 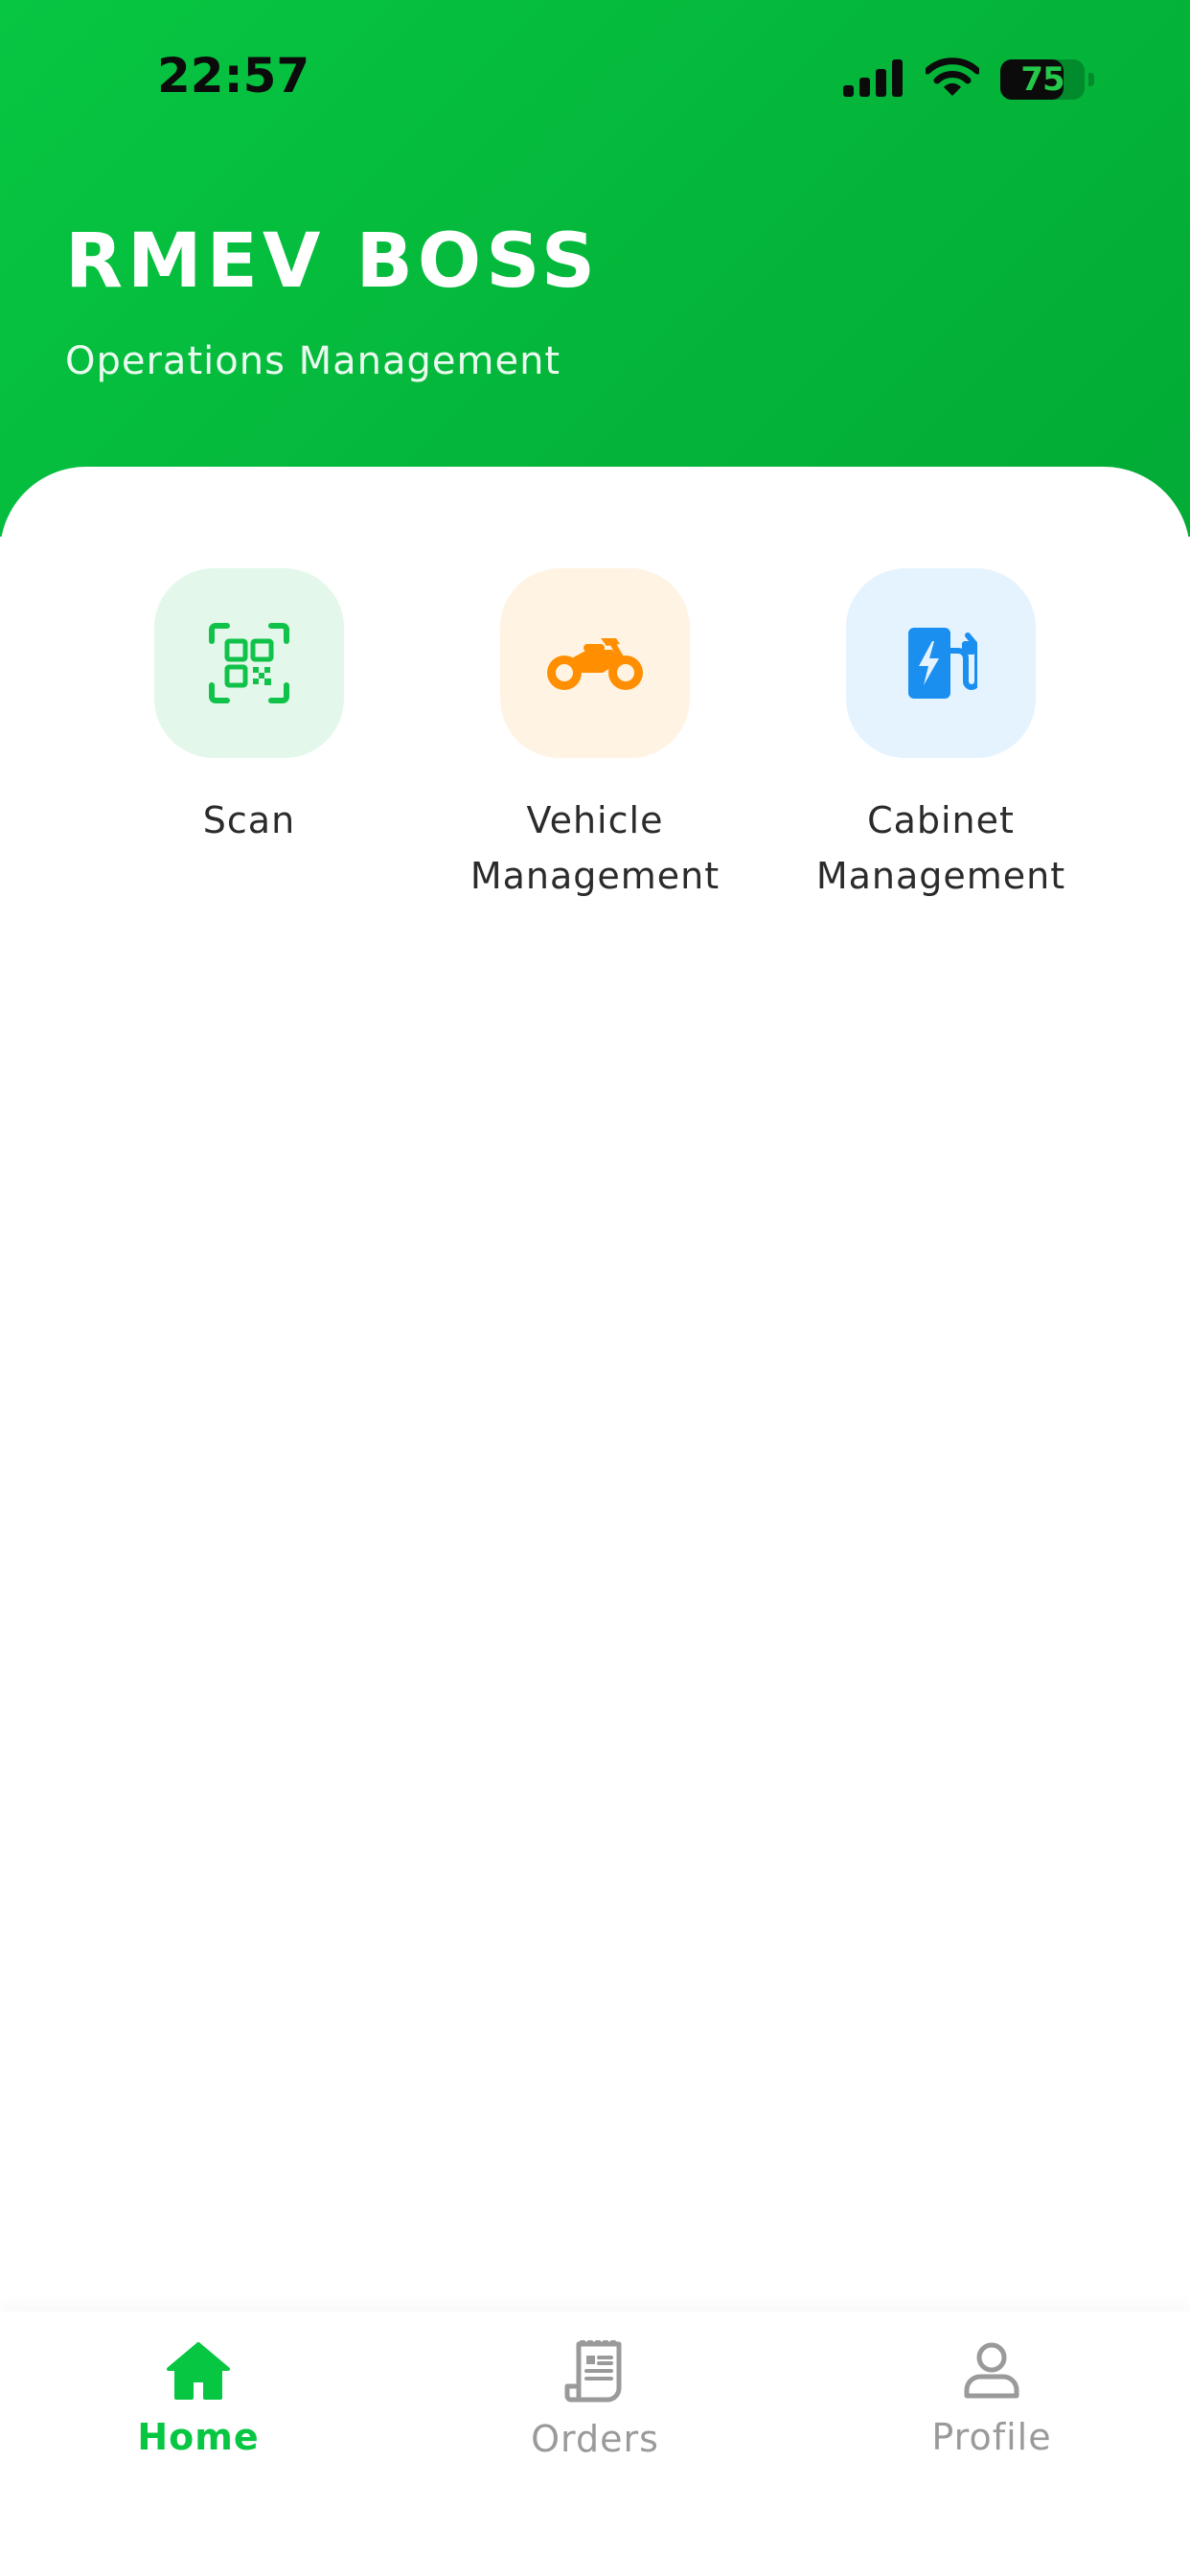 I want to click on home-icon, so click(x=199, y=2373).